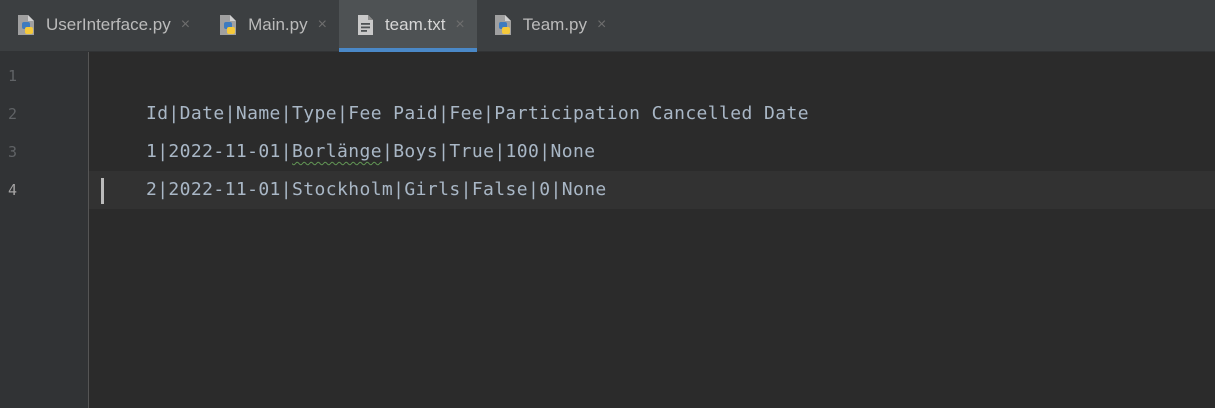 Image resolution: width=1215 pixels, height=408 pixels. What do you see at coordinates (365, 25) in the screenshot?
I see `text-file-icon` at bounding box center [365, 25].